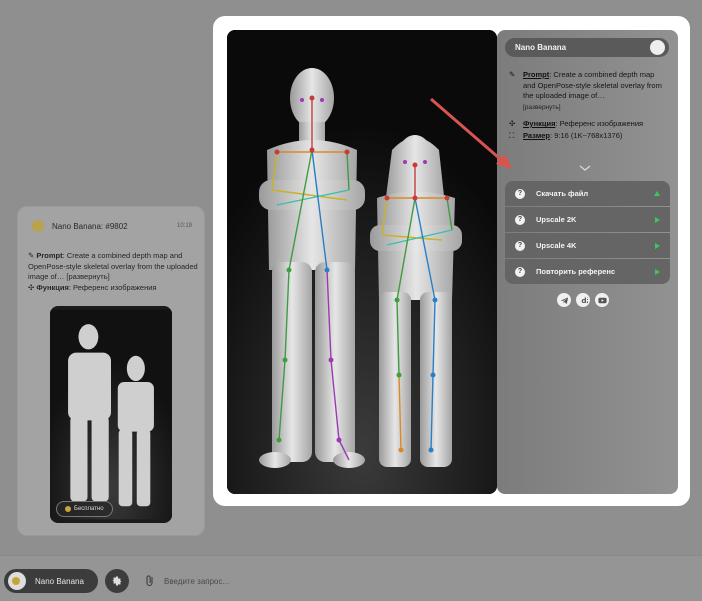  I want to click on model-selector: Nano Banana, so click(51, 581).